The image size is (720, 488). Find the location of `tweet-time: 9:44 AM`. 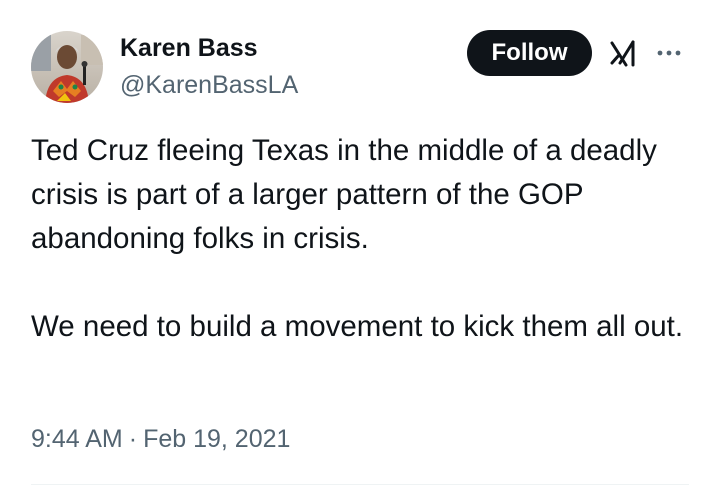

tweet-time: 9:44 AM is located at coordinates (77, 439).